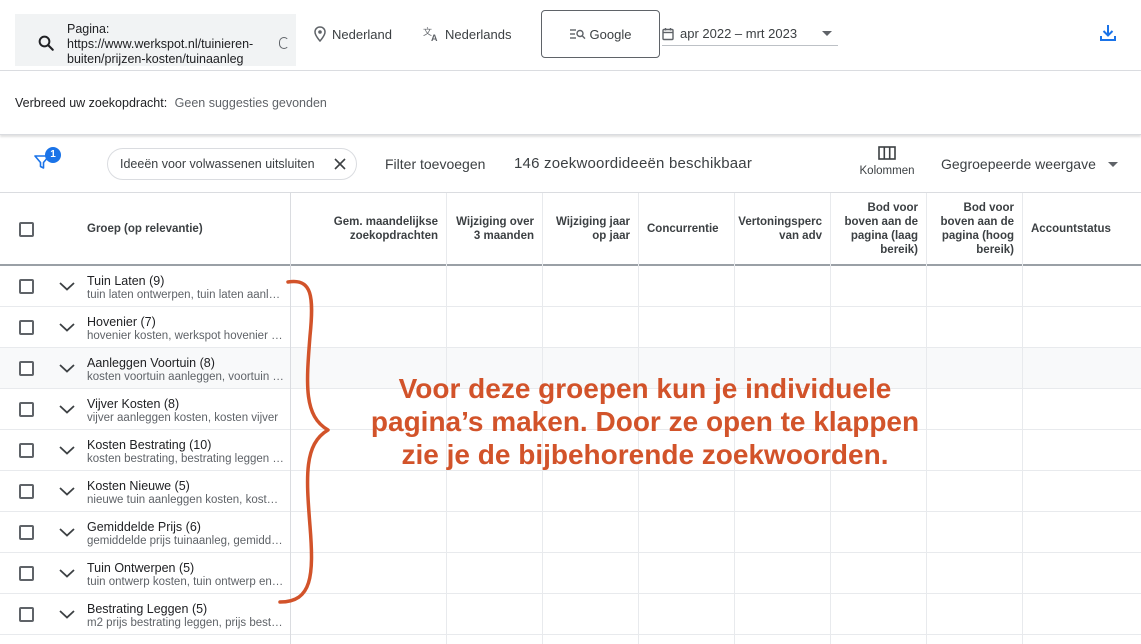  What do you see at coordinates (126, 281) in the screenshot?
I see `group-name: Tuin Laten (9)` at bounding box center [126, 281].